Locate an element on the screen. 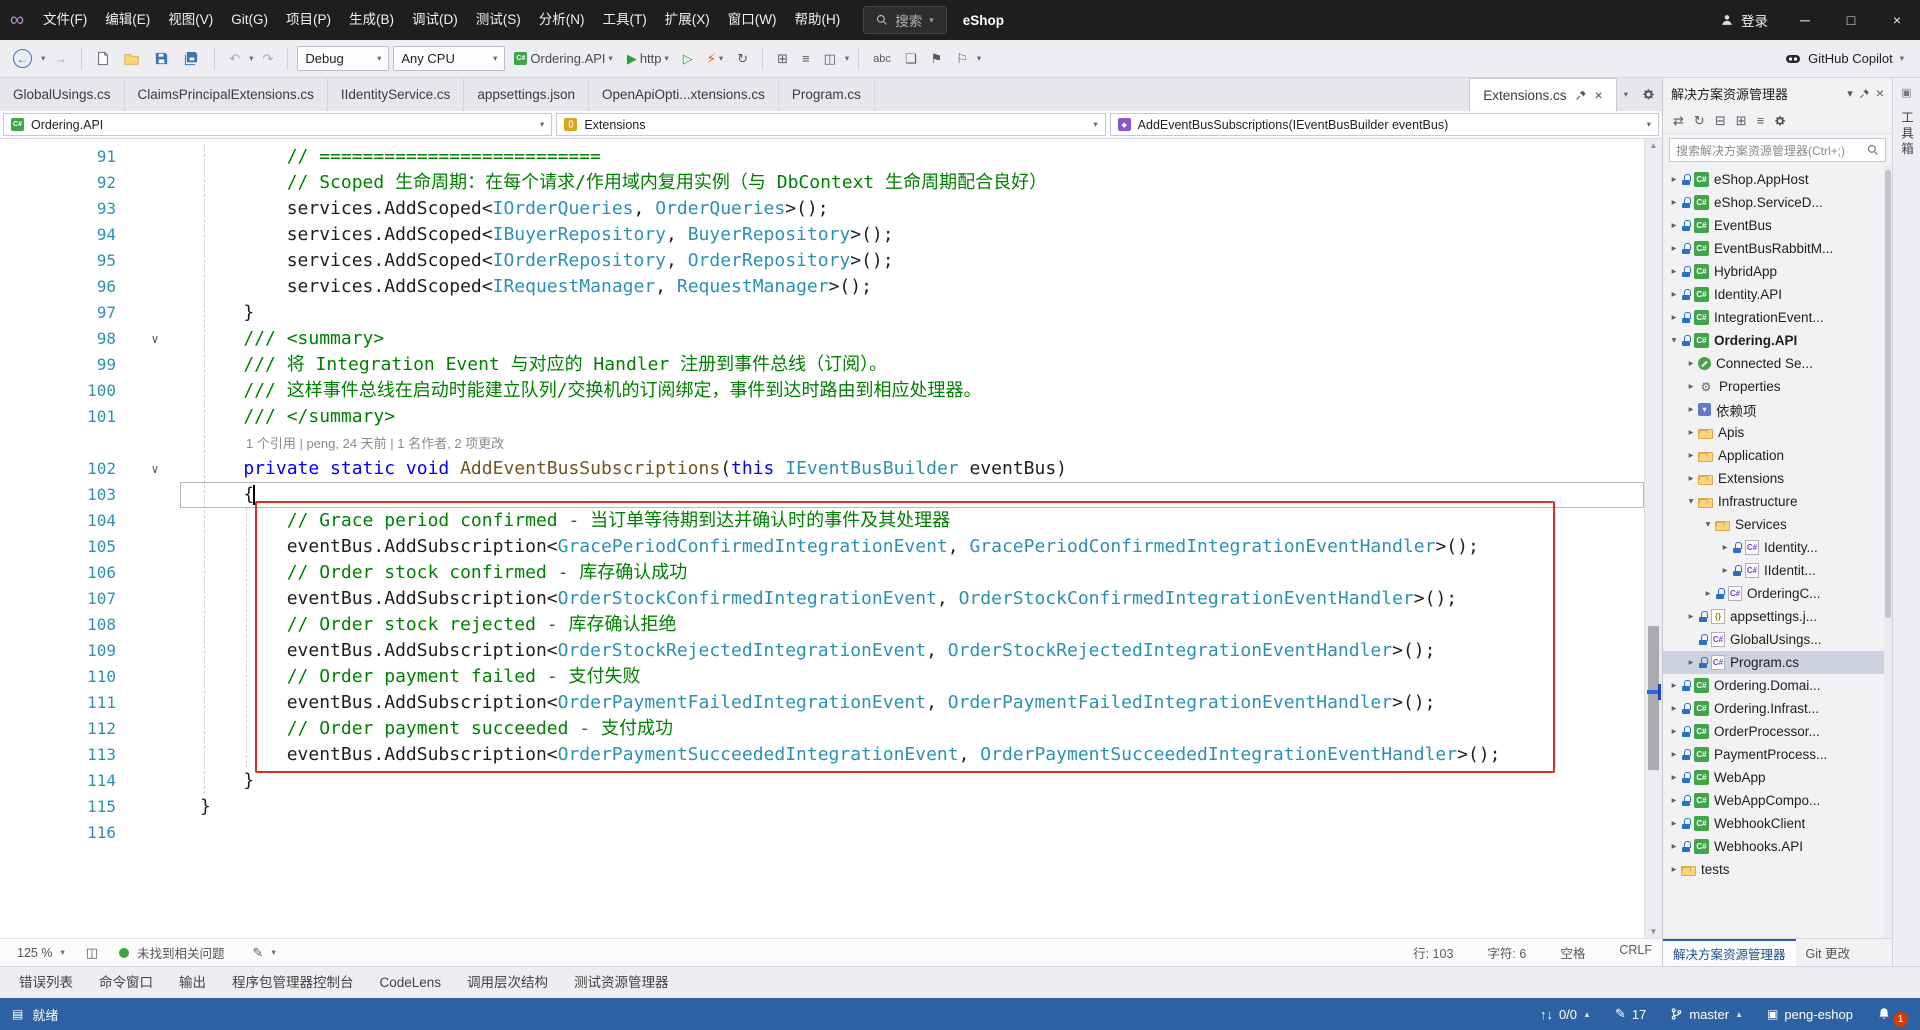  comment-button: ❏ is located at coordinates (911, 59).